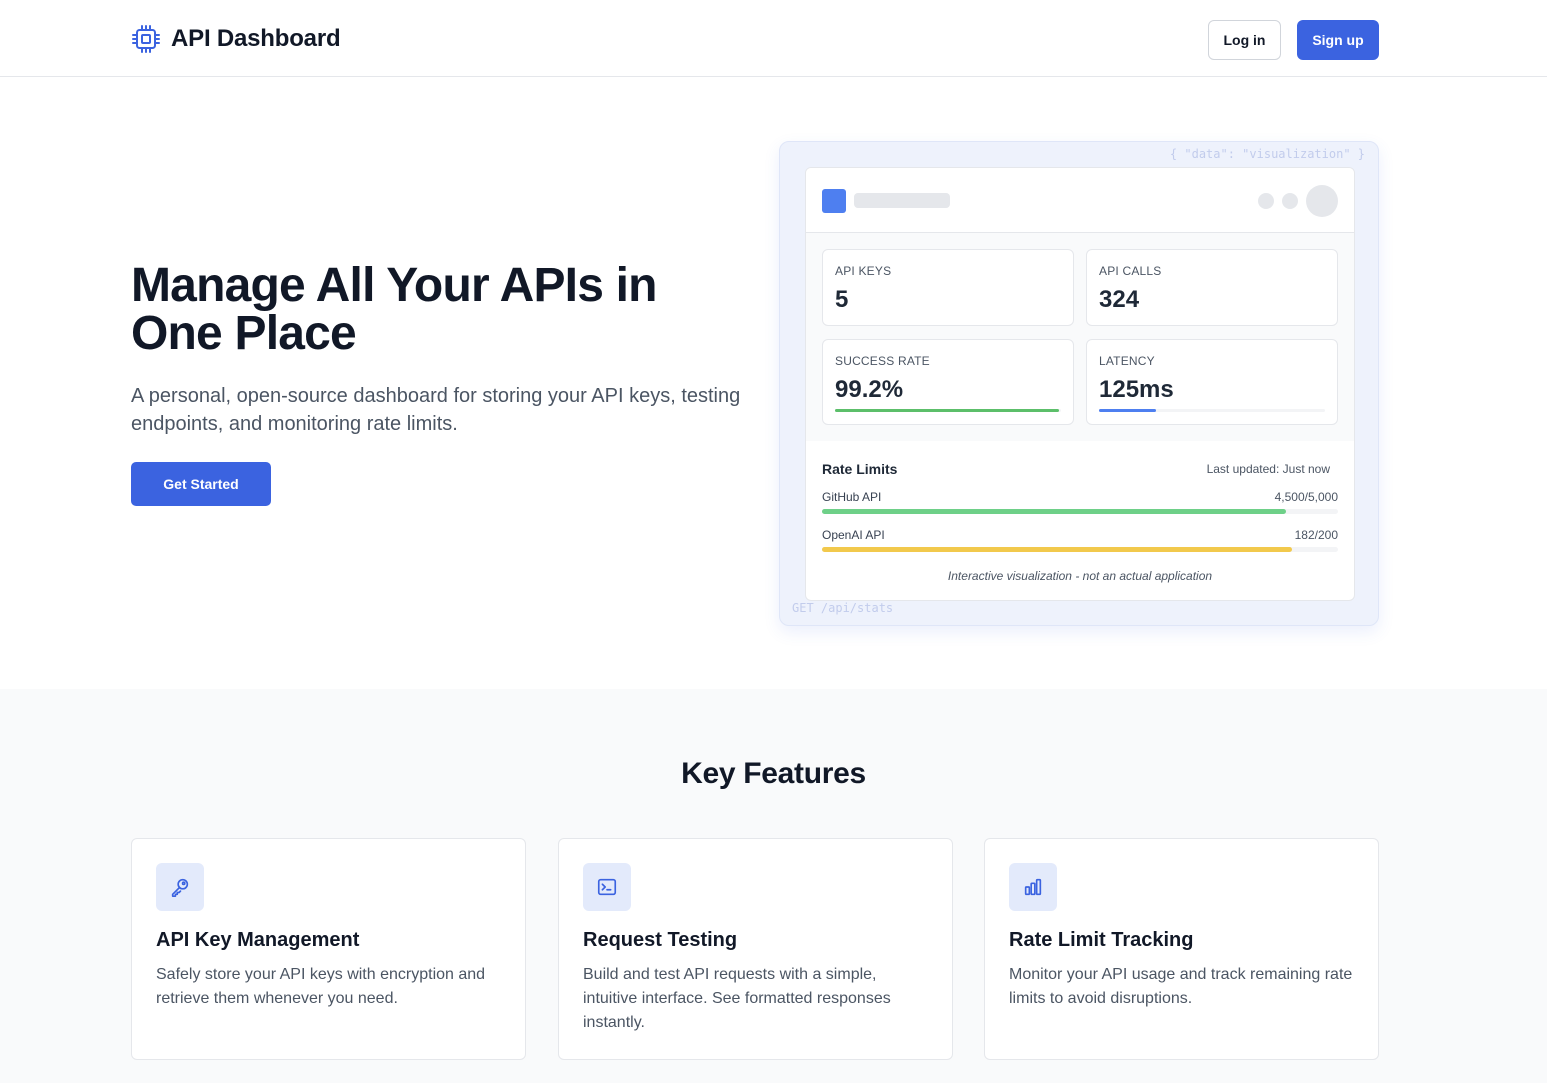  I want to click on key-icon, so click(180, 887).